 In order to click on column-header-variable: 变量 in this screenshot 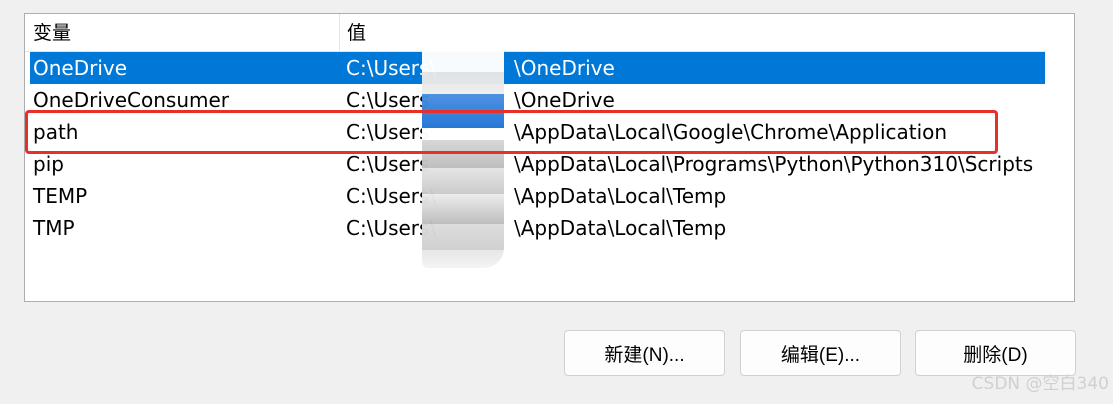, I will do `click(182, 32)`.